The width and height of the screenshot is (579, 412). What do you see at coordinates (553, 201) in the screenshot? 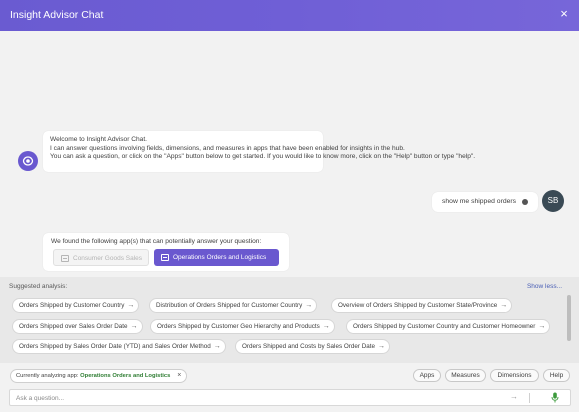
I see `user-avatar: SB` at bounding box center [553, 201].